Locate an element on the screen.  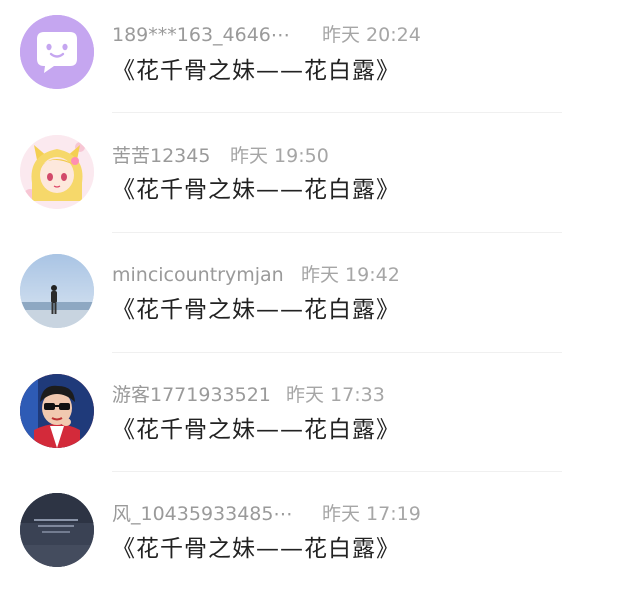
timestamp: 昨天 17:33 is located at coordinates (335, 395).